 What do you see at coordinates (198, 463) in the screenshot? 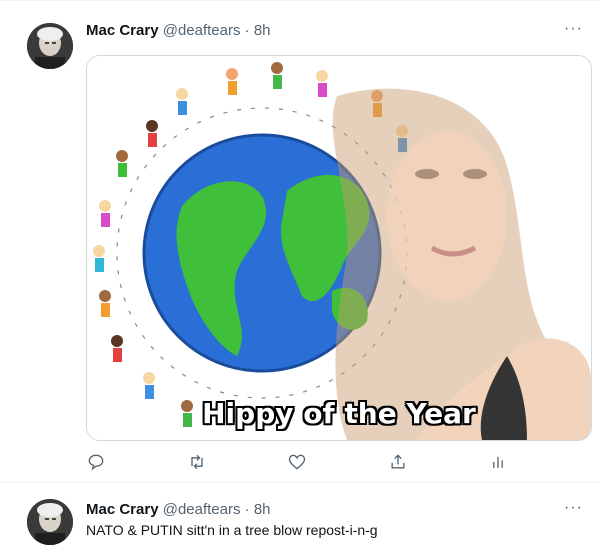
I see `retweet-icon` at bounding box center [198, 463].